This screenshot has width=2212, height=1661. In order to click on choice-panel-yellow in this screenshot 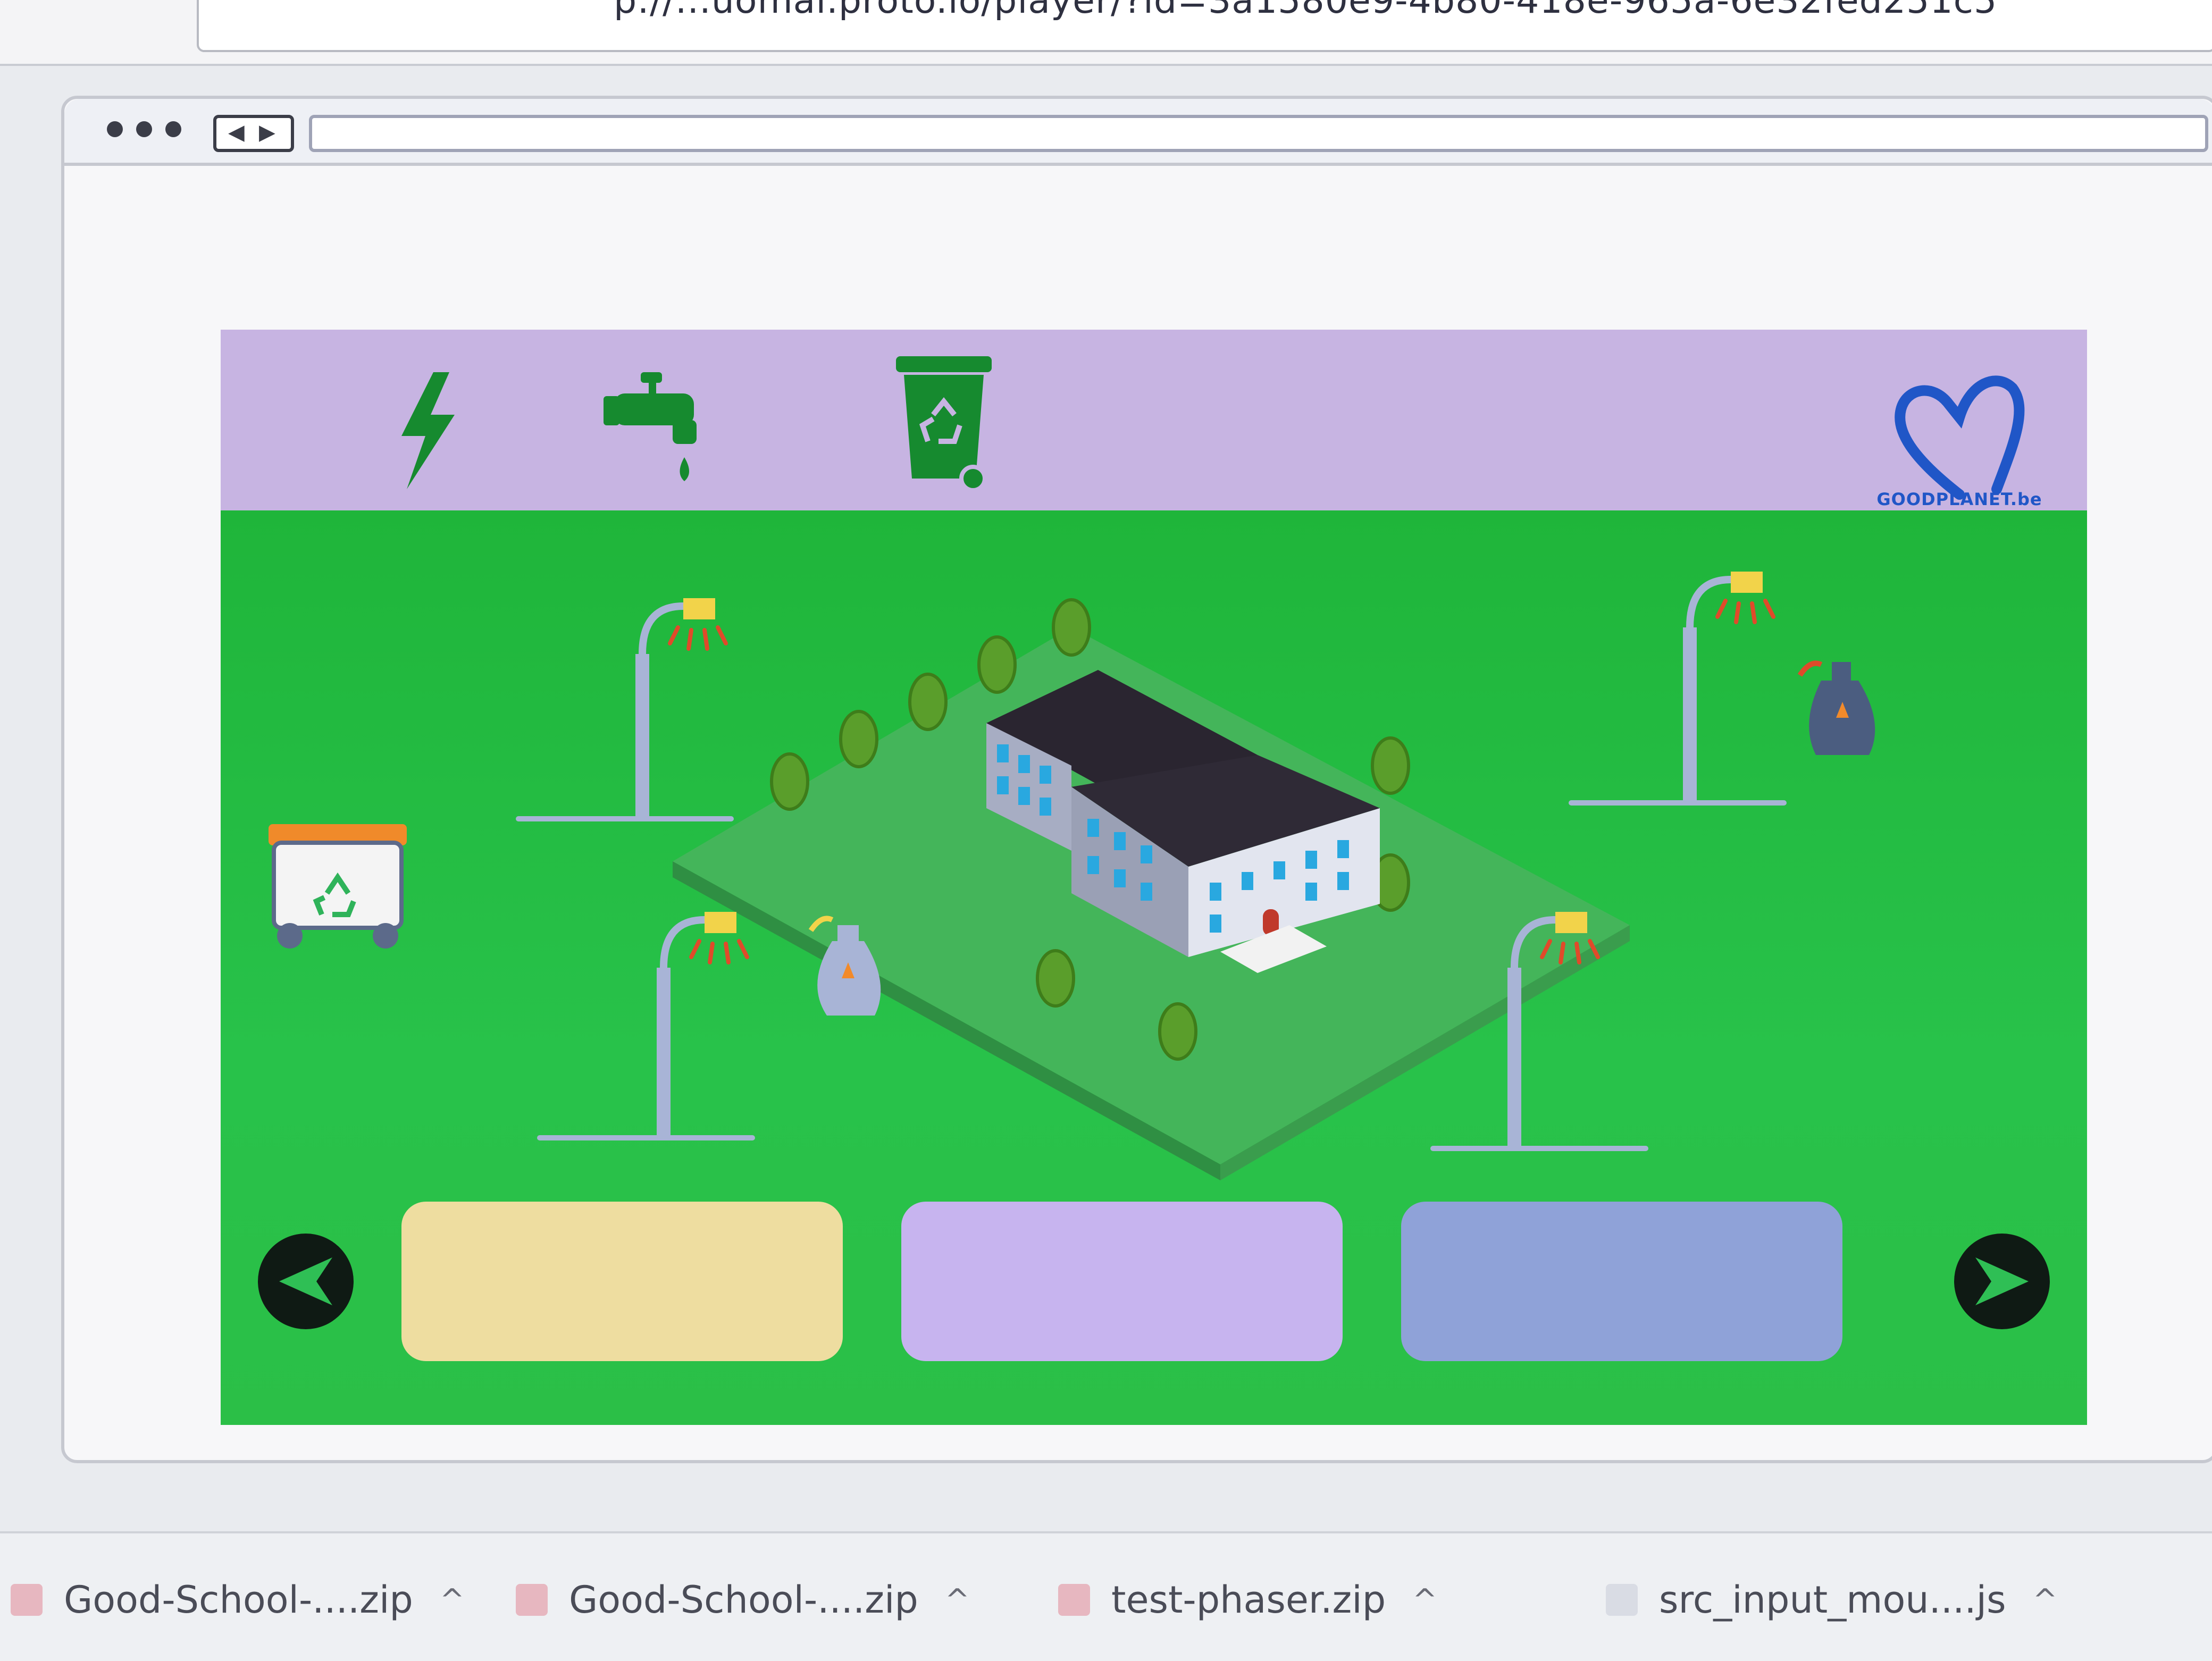, I will do `click(622, 1281)`.